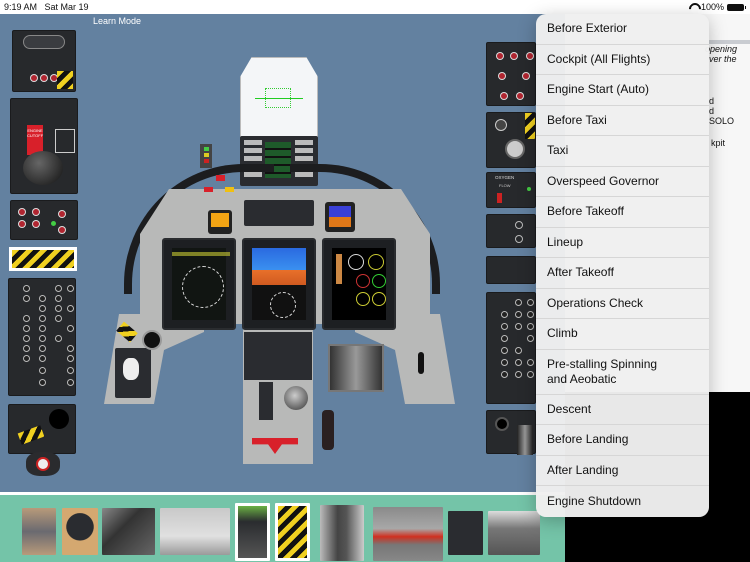 The width and height of the screenshot is (750, 562). I want to click on menu-item-before-landing: Before Landing, so click(622, 440).